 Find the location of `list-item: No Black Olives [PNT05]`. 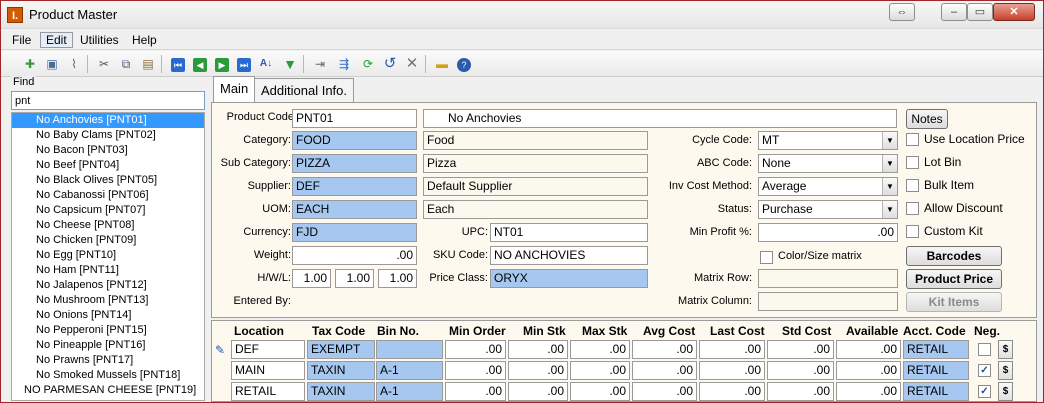

list-item: No Black Olives [PNT05] is located at coordinates (108, 180).